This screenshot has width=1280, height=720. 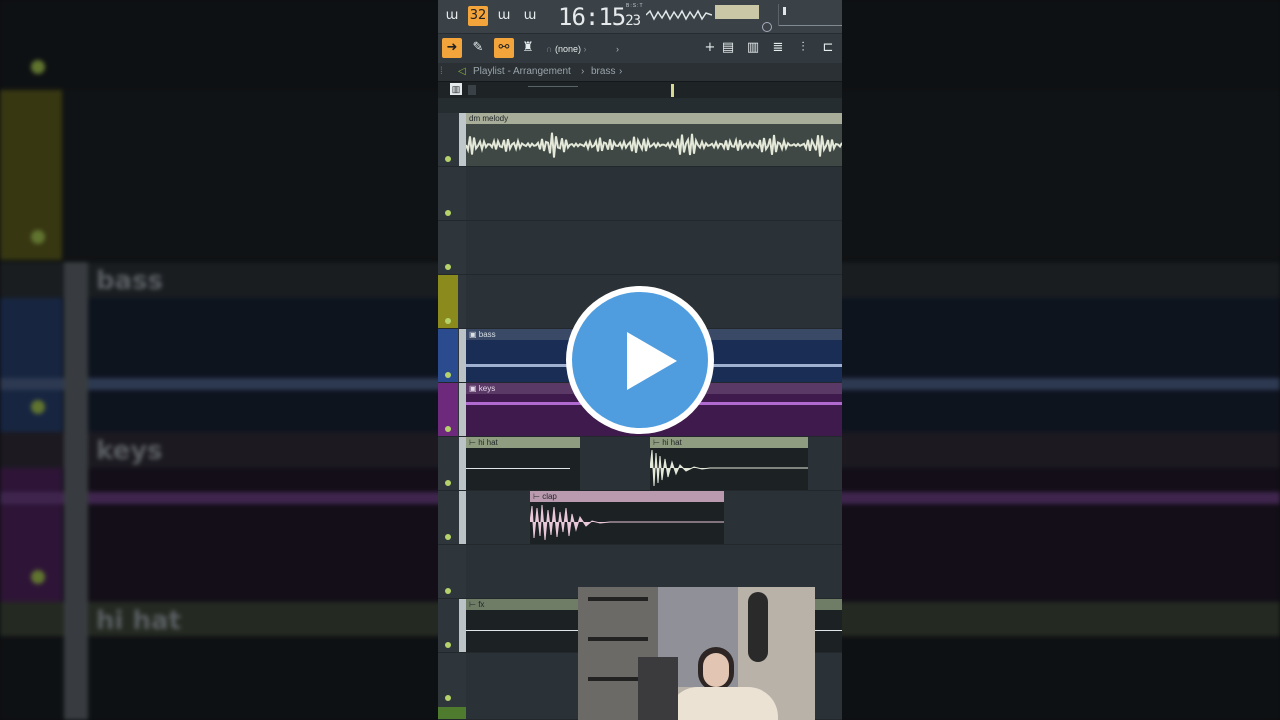 I want to click on plugin-icon: ⊏, so click(x=828, y=48).